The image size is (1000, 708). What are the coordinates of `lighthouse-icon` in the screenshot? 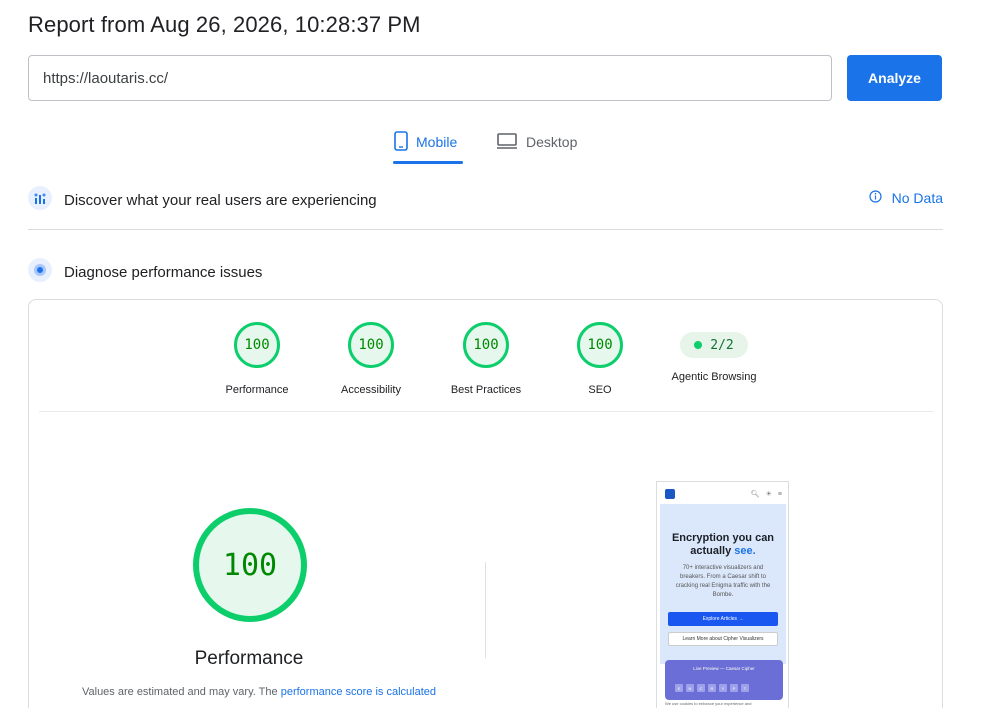 It's located at (40, 272).